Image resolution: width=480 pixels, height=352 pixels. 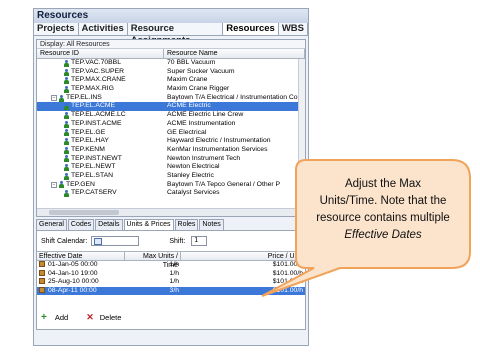 What do you see at coordinates (383, 201) in the screenshot?
I see `callout-line-2: Units/Time. Note that the` at bounding box center [383, 201].